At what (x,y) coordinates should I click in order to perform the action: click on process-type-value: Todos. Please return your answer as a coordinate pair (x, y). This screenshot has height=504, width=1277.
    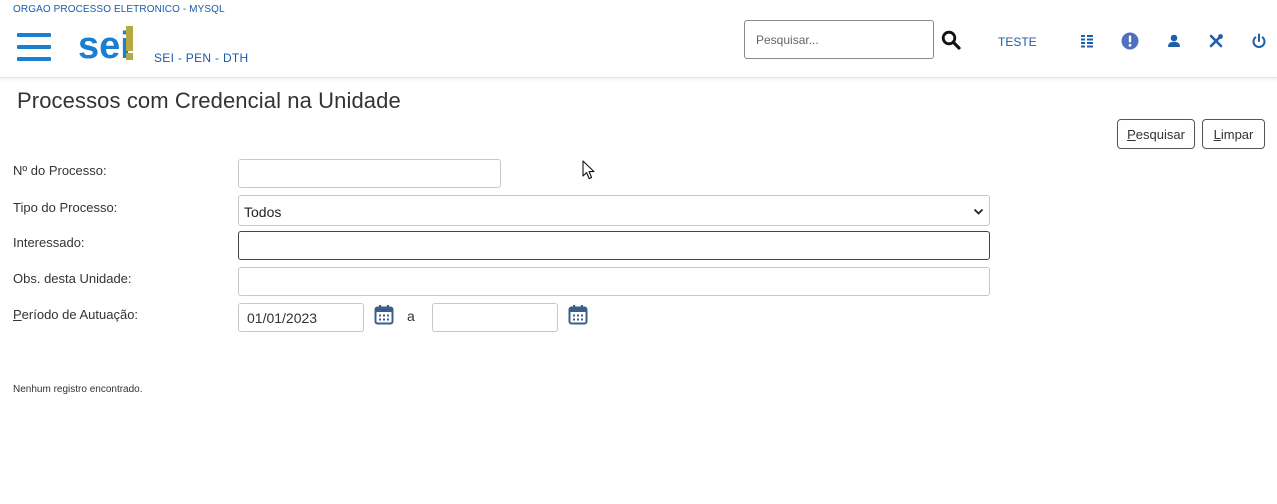
    Looking at the image, I should click on (263, 212).